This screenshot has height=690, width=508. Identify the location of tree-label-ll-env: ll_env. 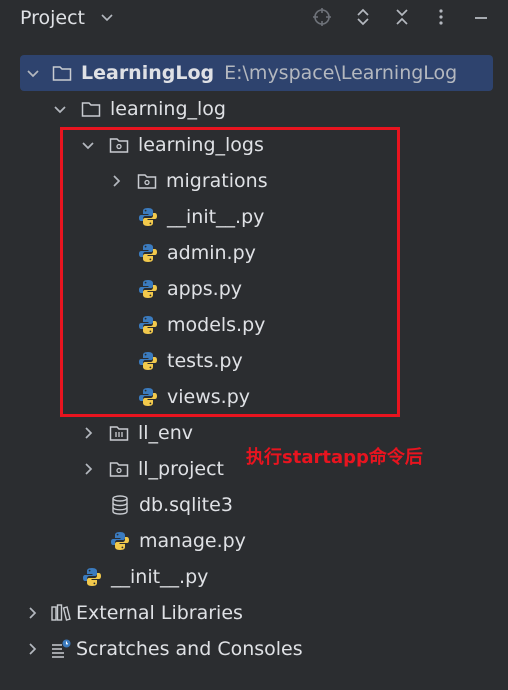
(166, 433).